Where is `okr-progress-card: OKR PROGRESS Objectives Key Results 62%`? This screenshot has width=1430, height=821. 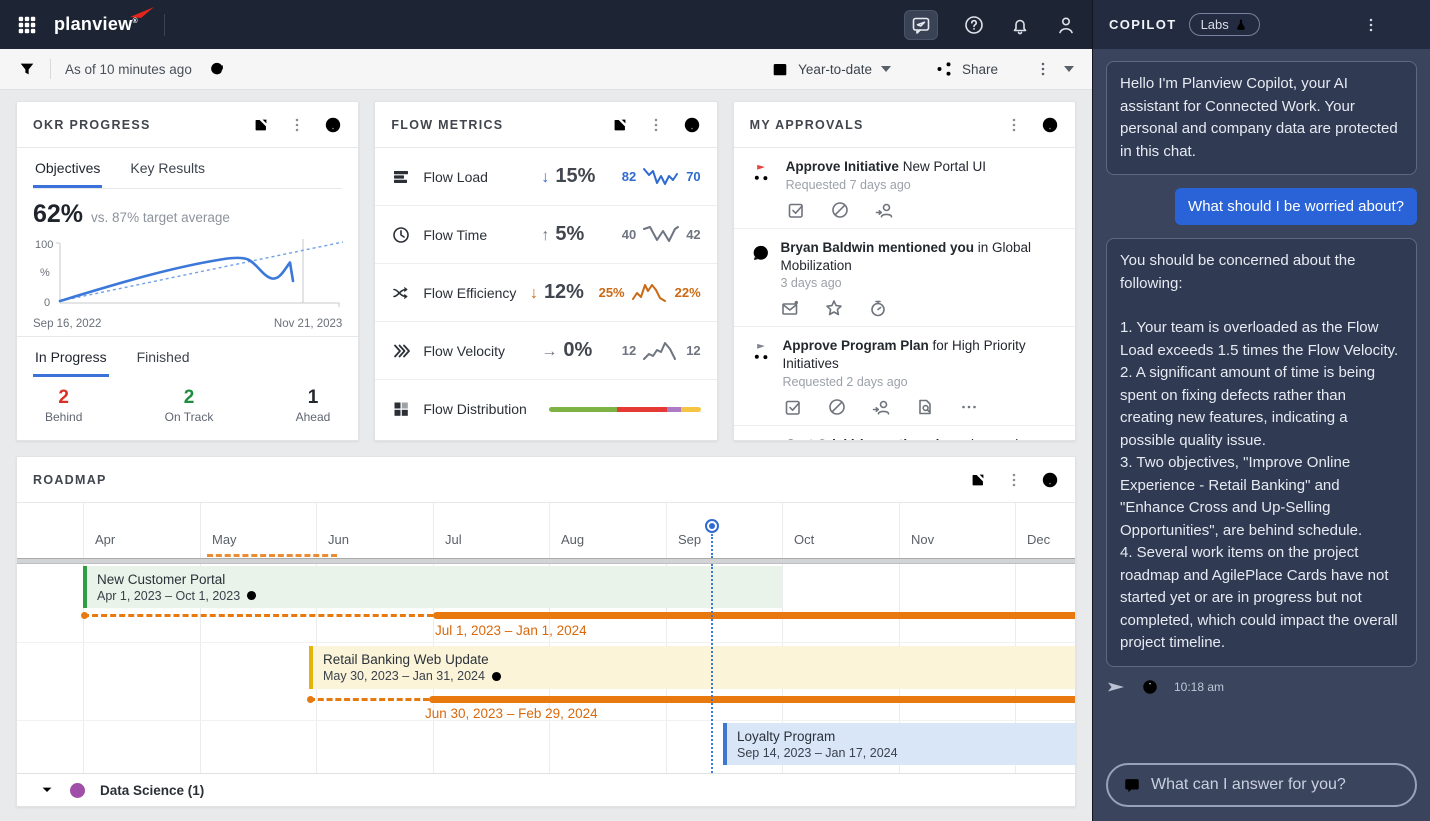
okr-progress-card: OKR PROGRESS Objectives Key Results 62% is located at coordinates (188, 271).